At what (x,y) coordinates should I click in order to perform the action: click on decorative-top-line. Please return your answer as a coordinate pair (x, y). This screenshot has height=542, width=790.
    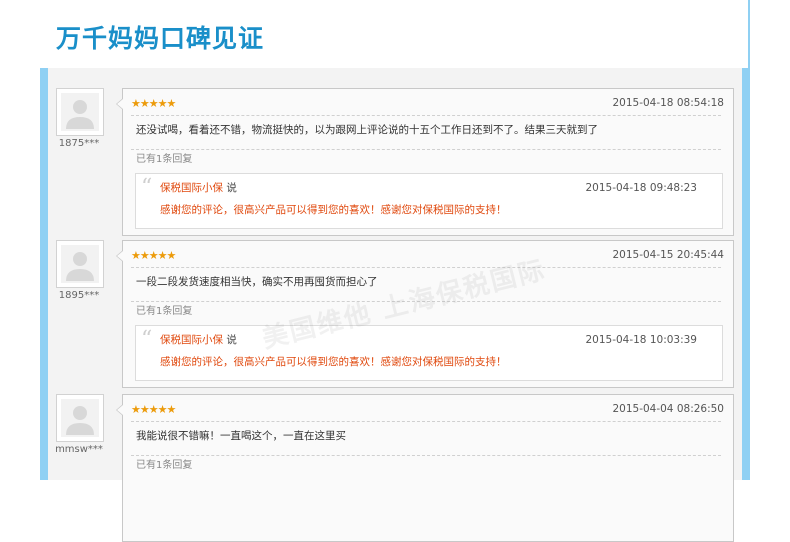
    Looking at the image, I should click on (749, 34).